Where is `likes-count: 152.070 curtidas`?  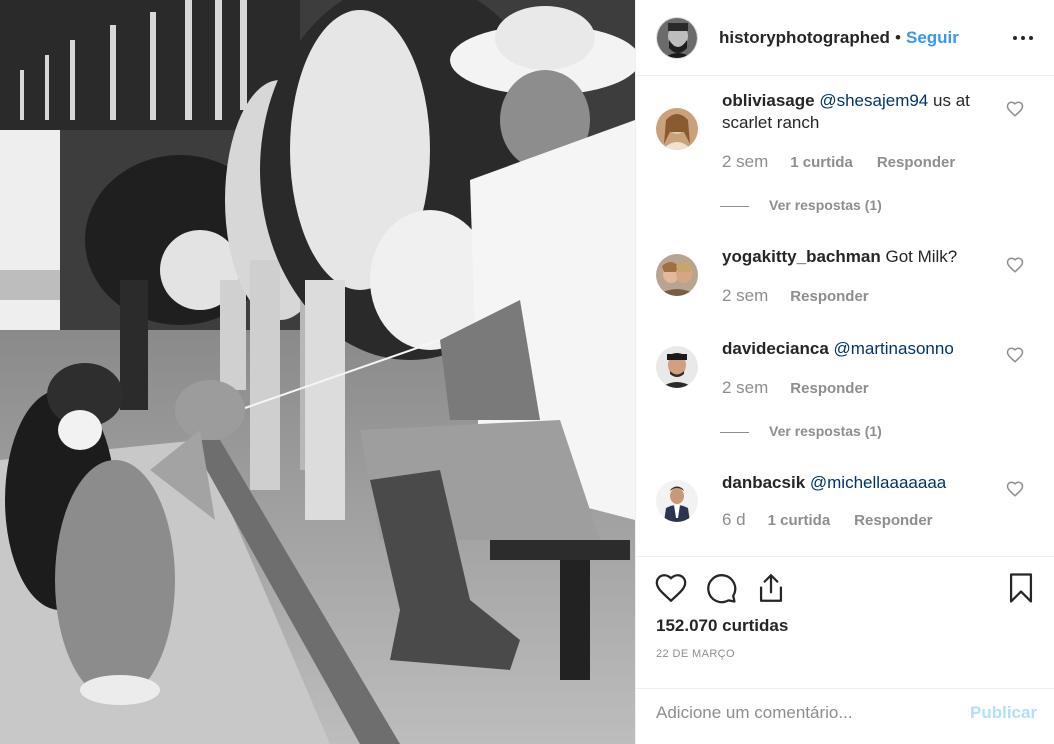 likes-count: 152.070 curtidas is located at coordinates (722, 626).